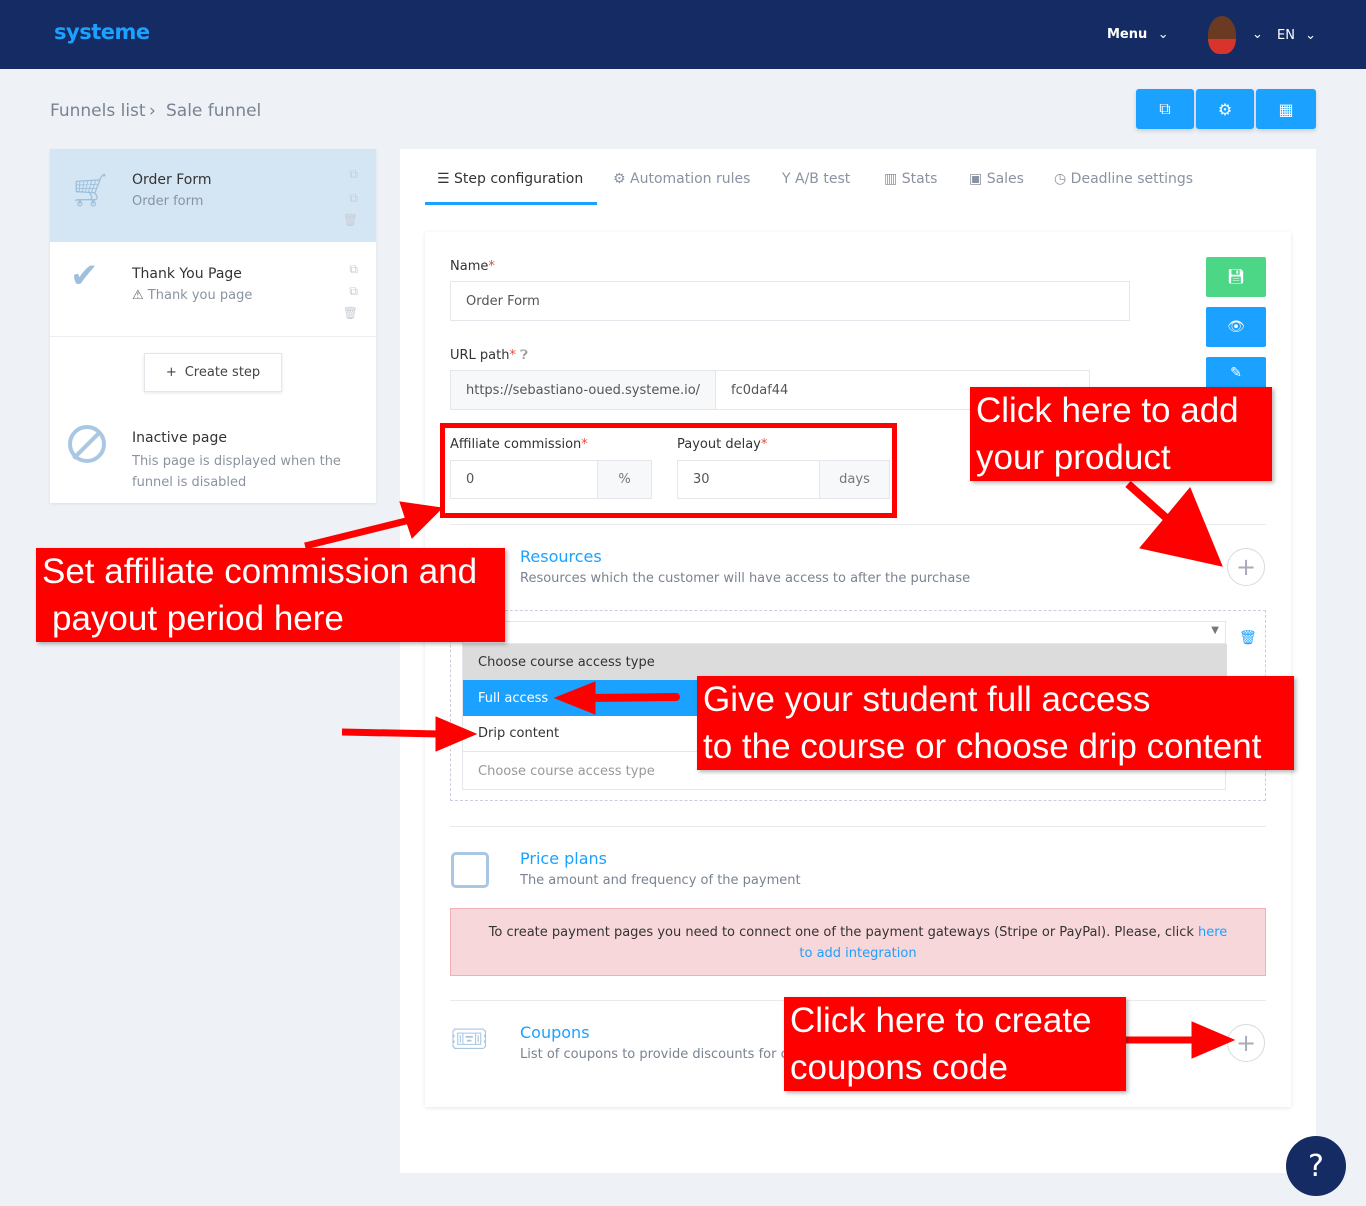  Describe the element at coordinates (955, 1044) in the screenshot. I see `annotation-coupons: Click here to create coupons code` at that location.